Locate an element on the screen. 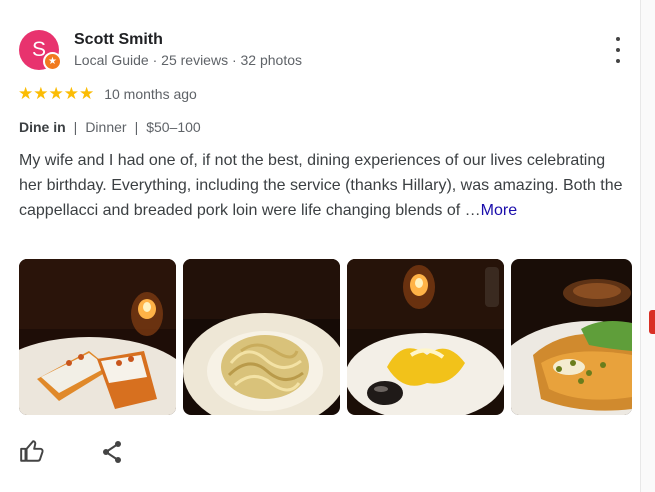  price-range: $50–100 is located at coordinates (173, 127).